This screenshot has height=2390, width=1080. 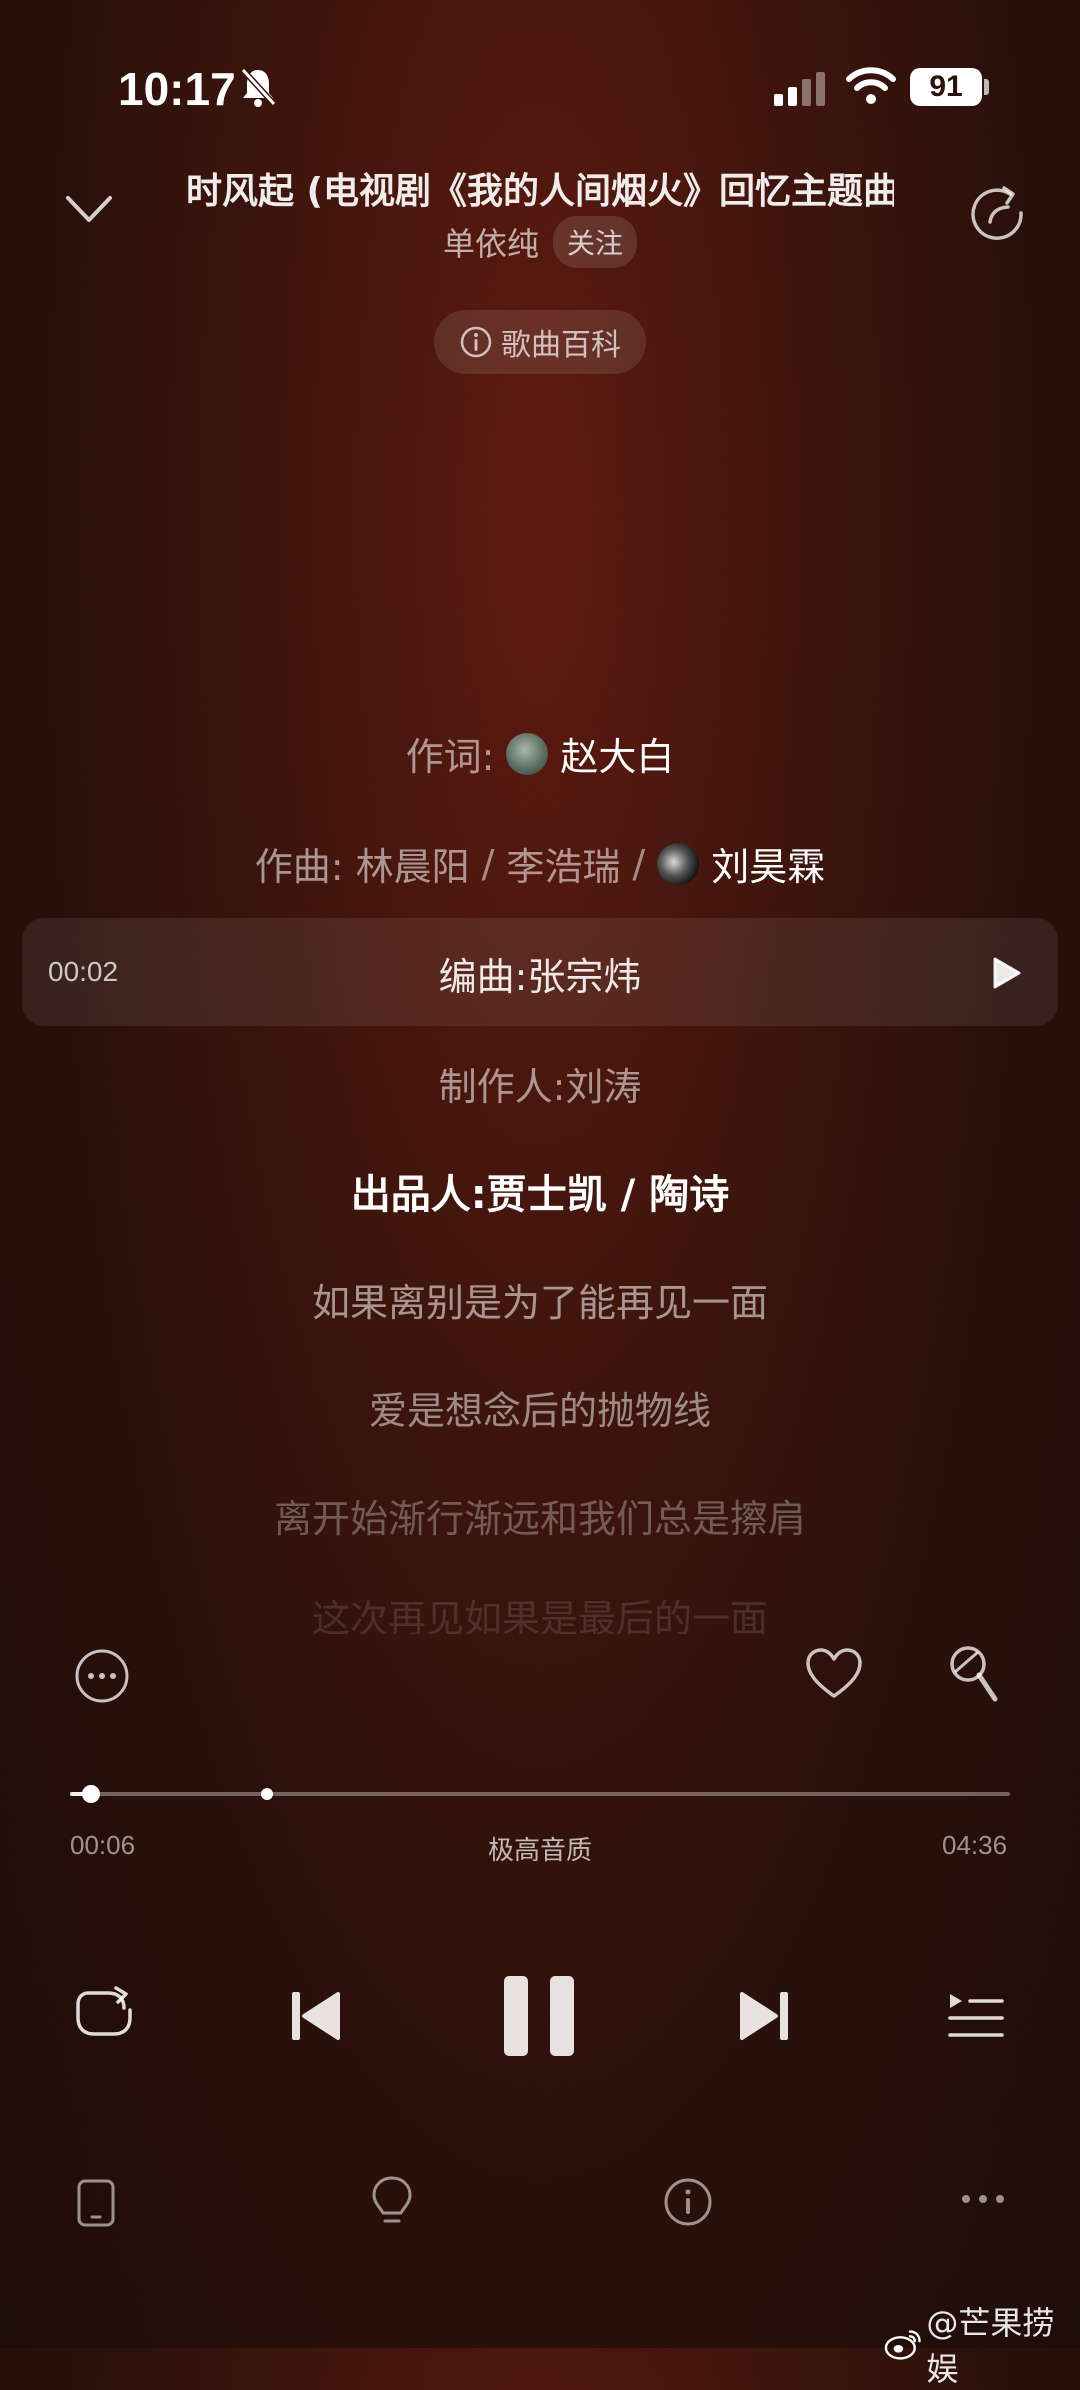 I want to click on lyric-line: 离开始渐行渐远和我们总是擦肩, so click(x=539, y=1519).